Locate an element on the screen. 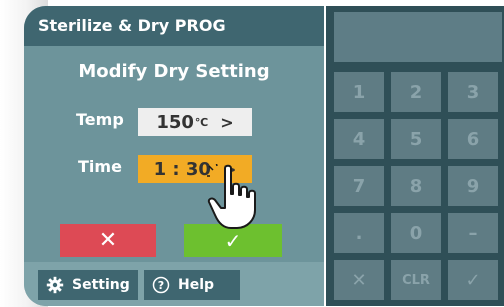 Image resolution: width=504 pixels, height=307 pixels. temp-unit: ℃ is located at coordinates (201, 122).